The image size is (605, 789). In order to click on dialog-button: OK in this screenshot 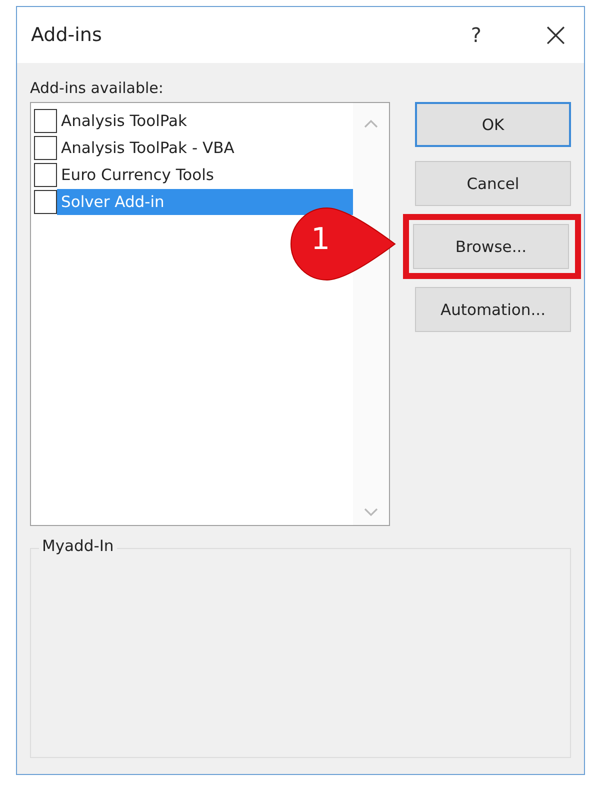, I will do `click(493, 124)`.